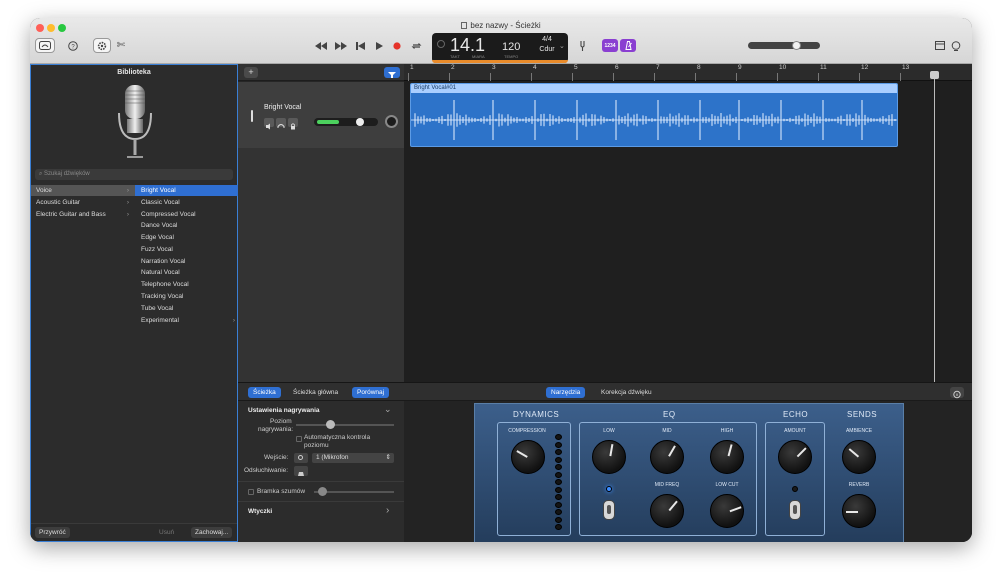 The image size is (1000, 580). Describe the element at coordinates (610, 45) in the screenshot. I see `count-in-button: 1234` at that location.